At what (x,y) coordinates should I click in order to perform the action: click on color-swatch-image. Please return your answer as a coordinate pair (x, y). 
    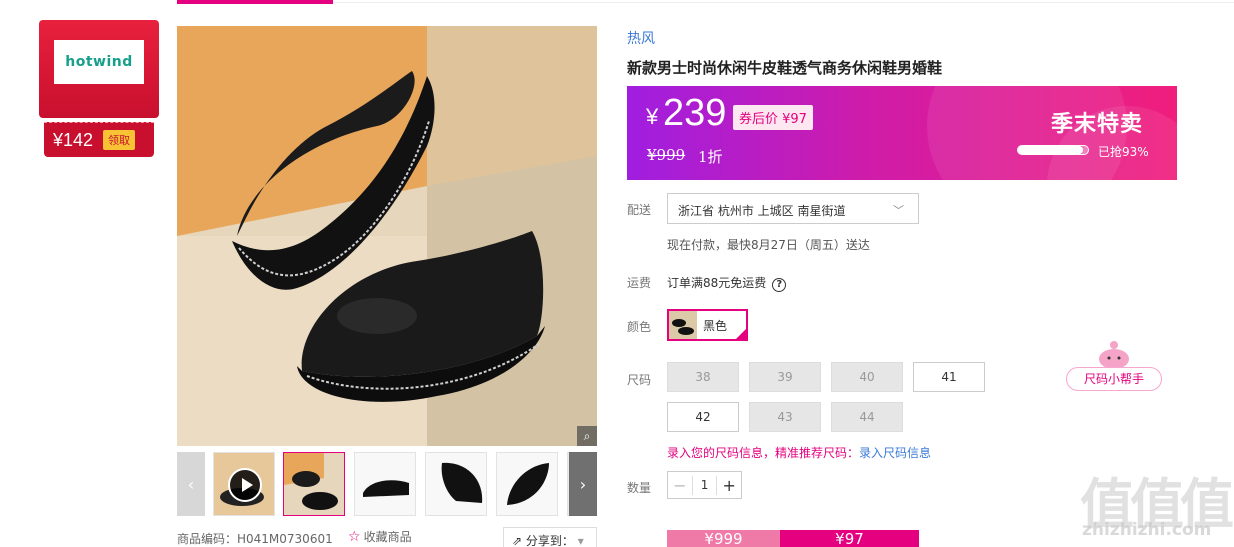
    Looking at the image, I should click on (683, 325).